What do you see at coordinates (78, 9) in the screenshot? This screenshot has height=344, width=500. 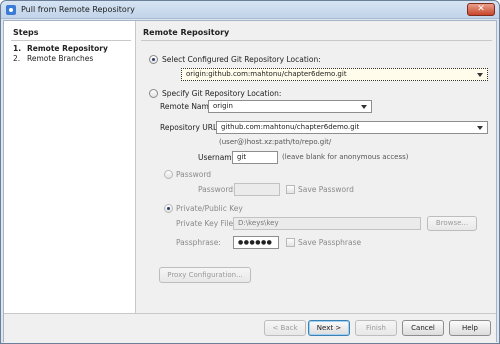 I see `window-title: Pull from Remote Repository` at bounding box center [78, 9].